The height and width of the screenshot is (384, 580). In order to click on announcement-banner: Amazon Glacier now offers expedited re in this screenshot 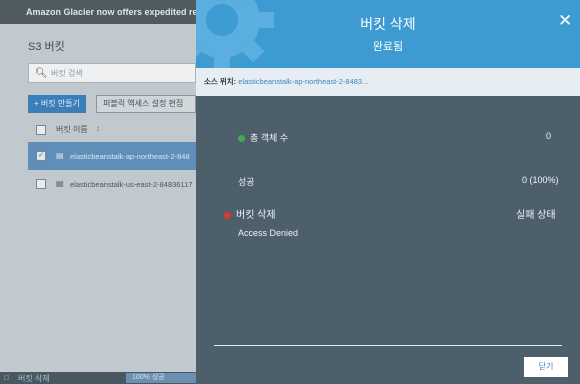, I will do `click(98, 12)`.